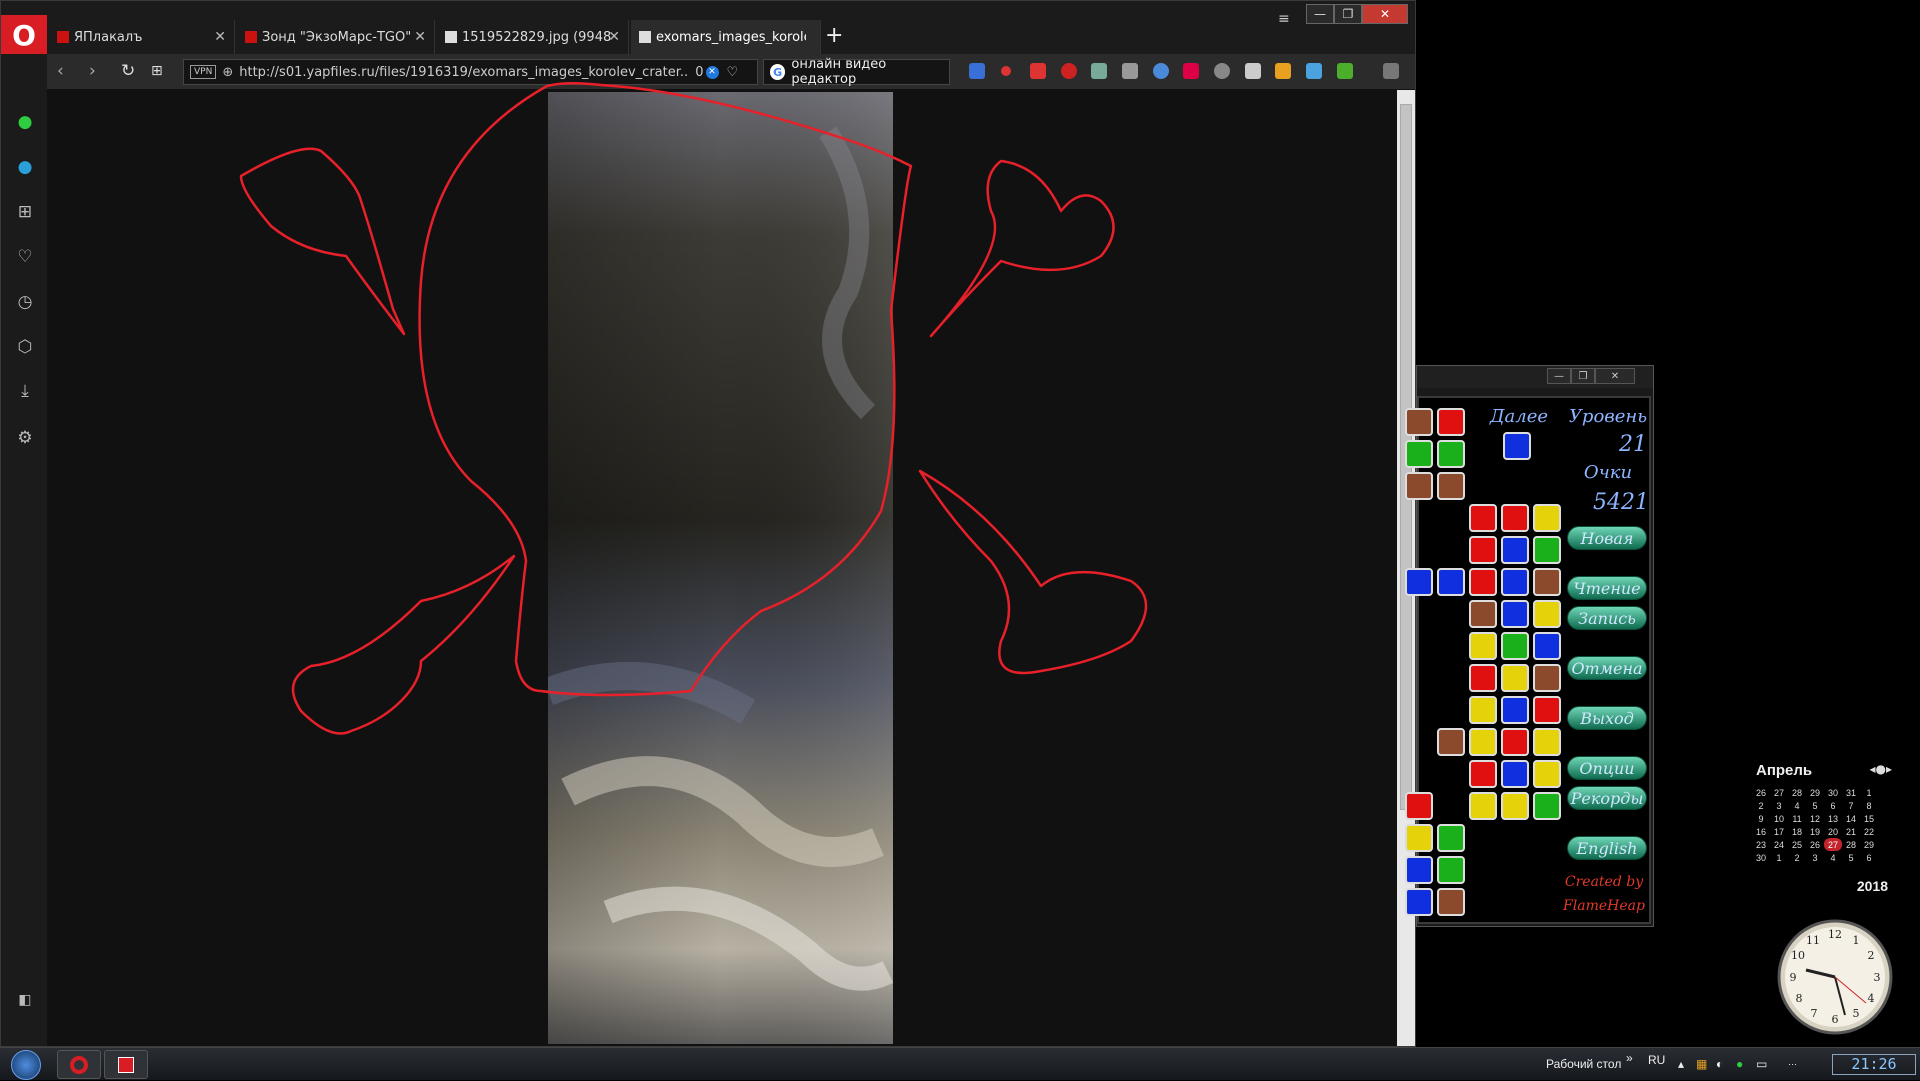  Describe the element at coordinates (1851, 818) in the screenshot. I see `calendar-day: 14` at that location.